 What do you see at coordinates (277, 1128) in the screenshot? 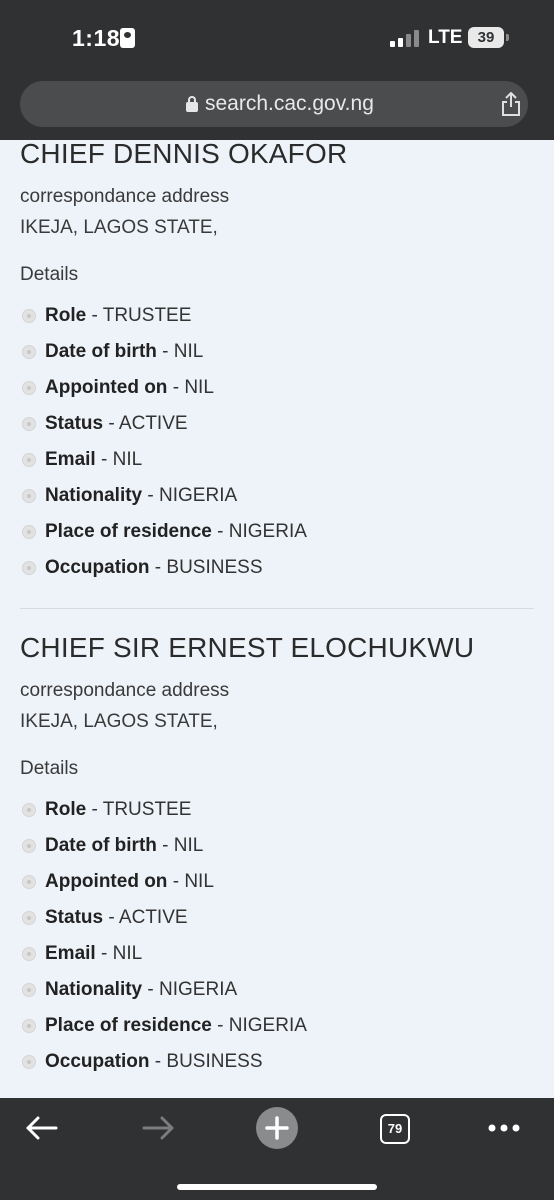
I see `plus-circle-icon` at bounding box center [277, 1128].